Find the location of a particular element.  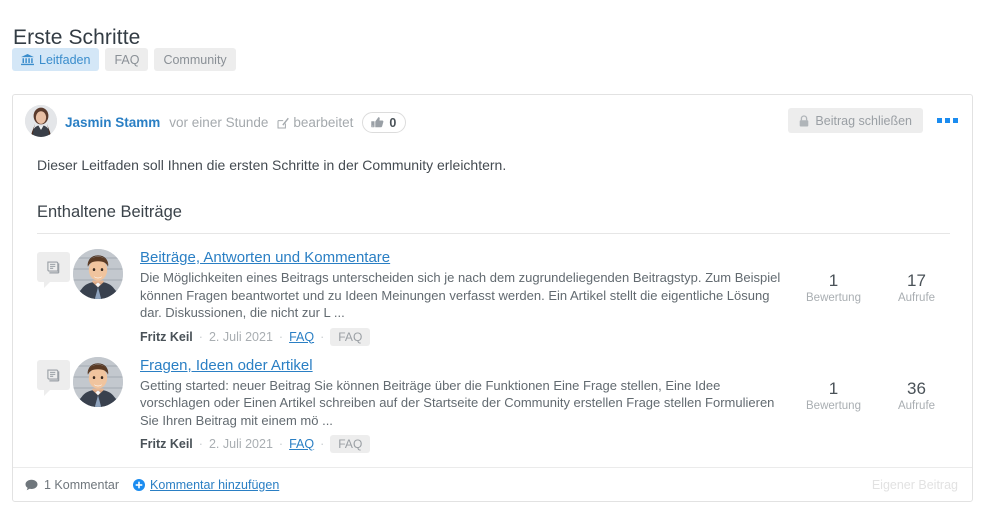

stat-value: 36 is located at coordinates (916, 388).